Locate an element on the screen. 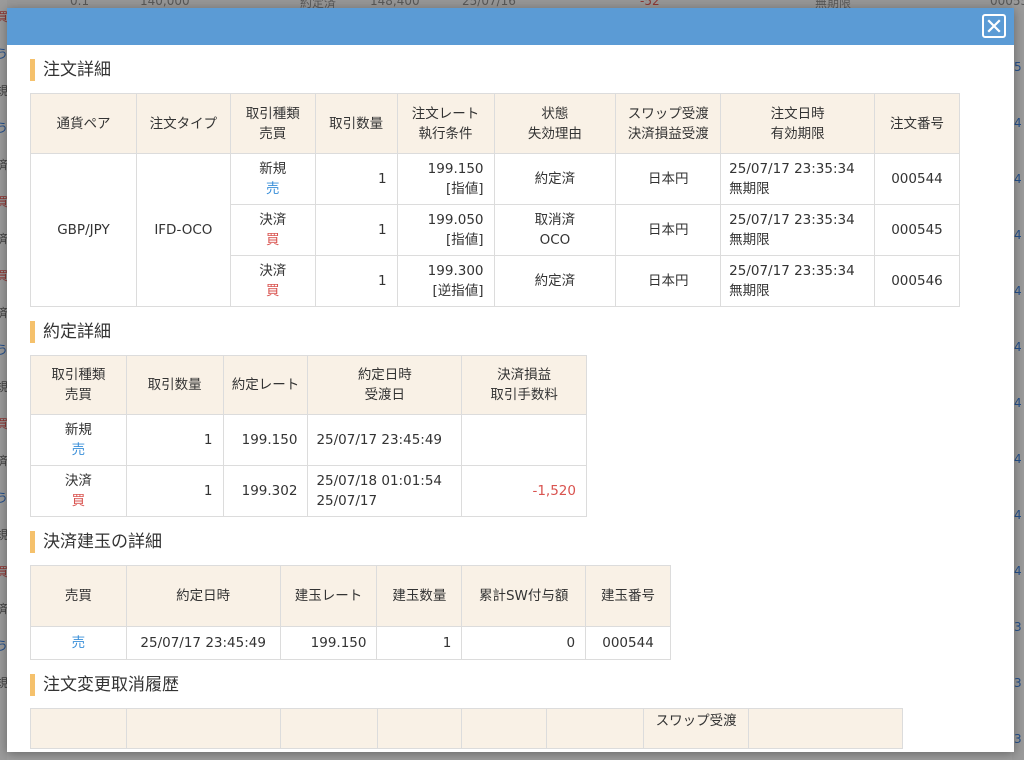  header-position-rate: 建玉レート is located at coordinates (328, 596).